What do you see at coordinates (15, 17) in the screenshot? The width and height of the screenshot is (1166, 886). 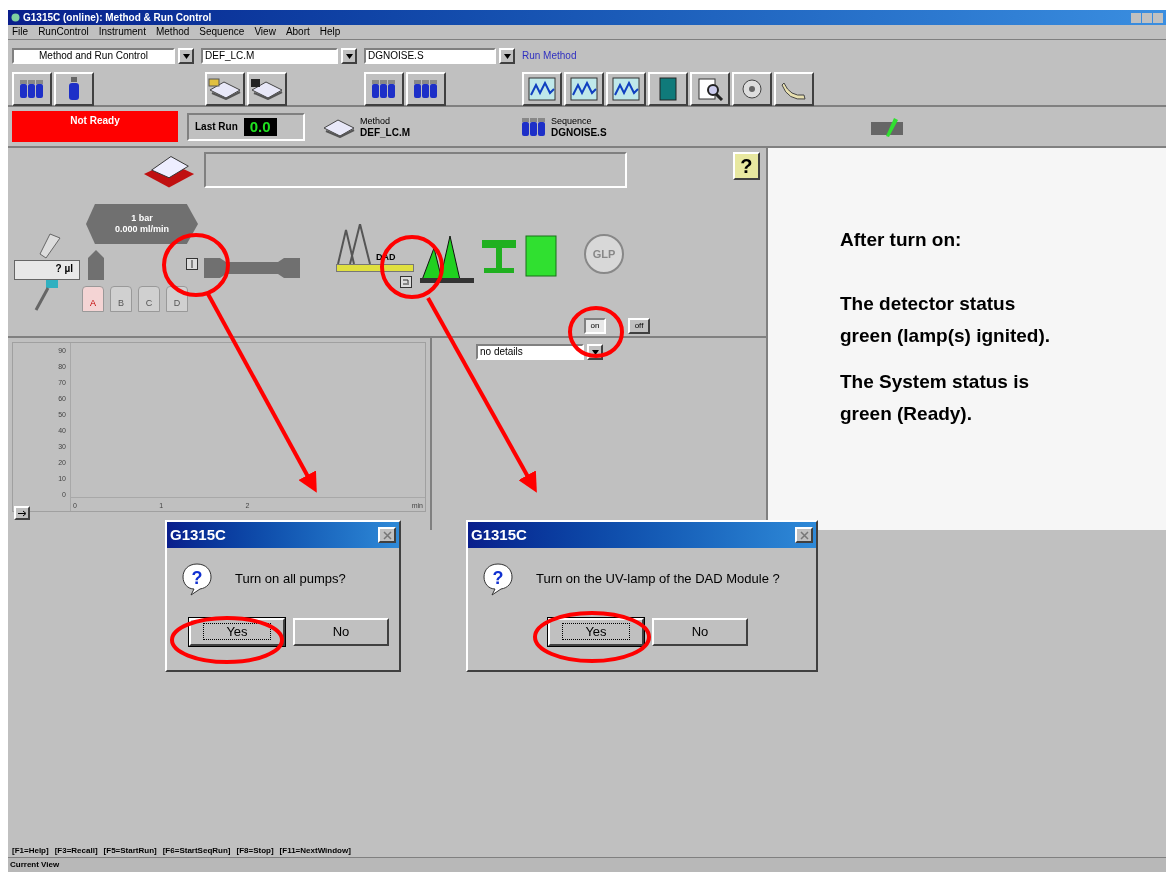 I see `app-icon` at bounding box center [15, 17].